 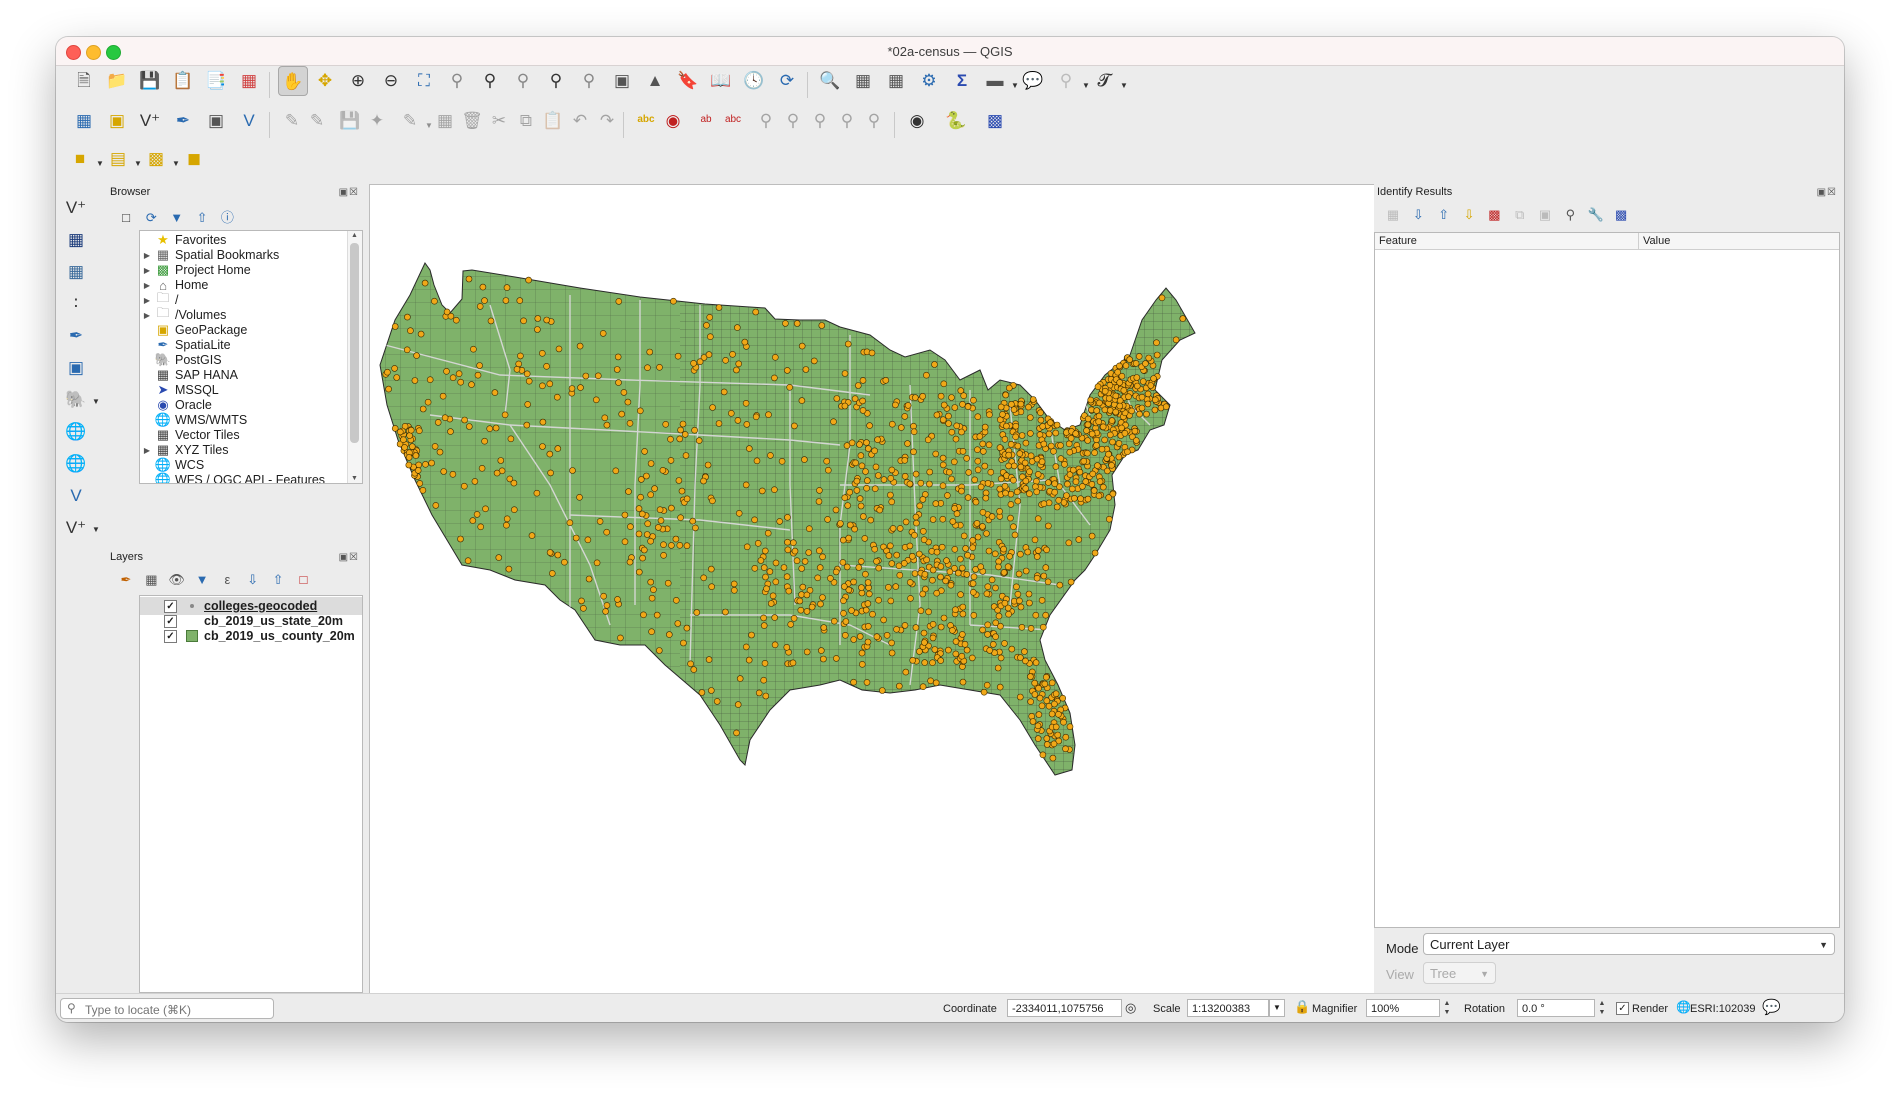 What do you see at coordinates (929, 80) in the screenshot?
I see `processing-toolbox-icon: ⚙` at bounding box center [929, 80].